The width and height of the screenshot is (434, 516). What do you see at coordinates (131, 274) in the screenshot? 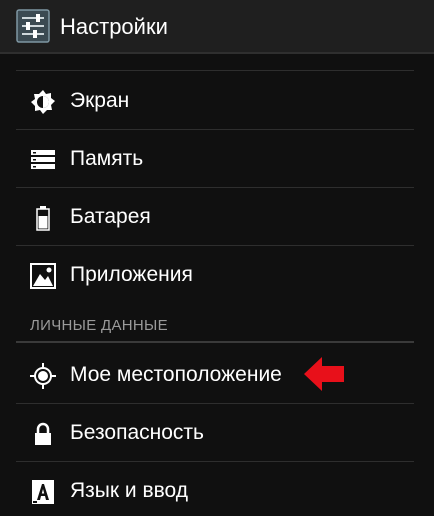
I see `settings-item-label: Приложения` at bounding box center [131, 274].